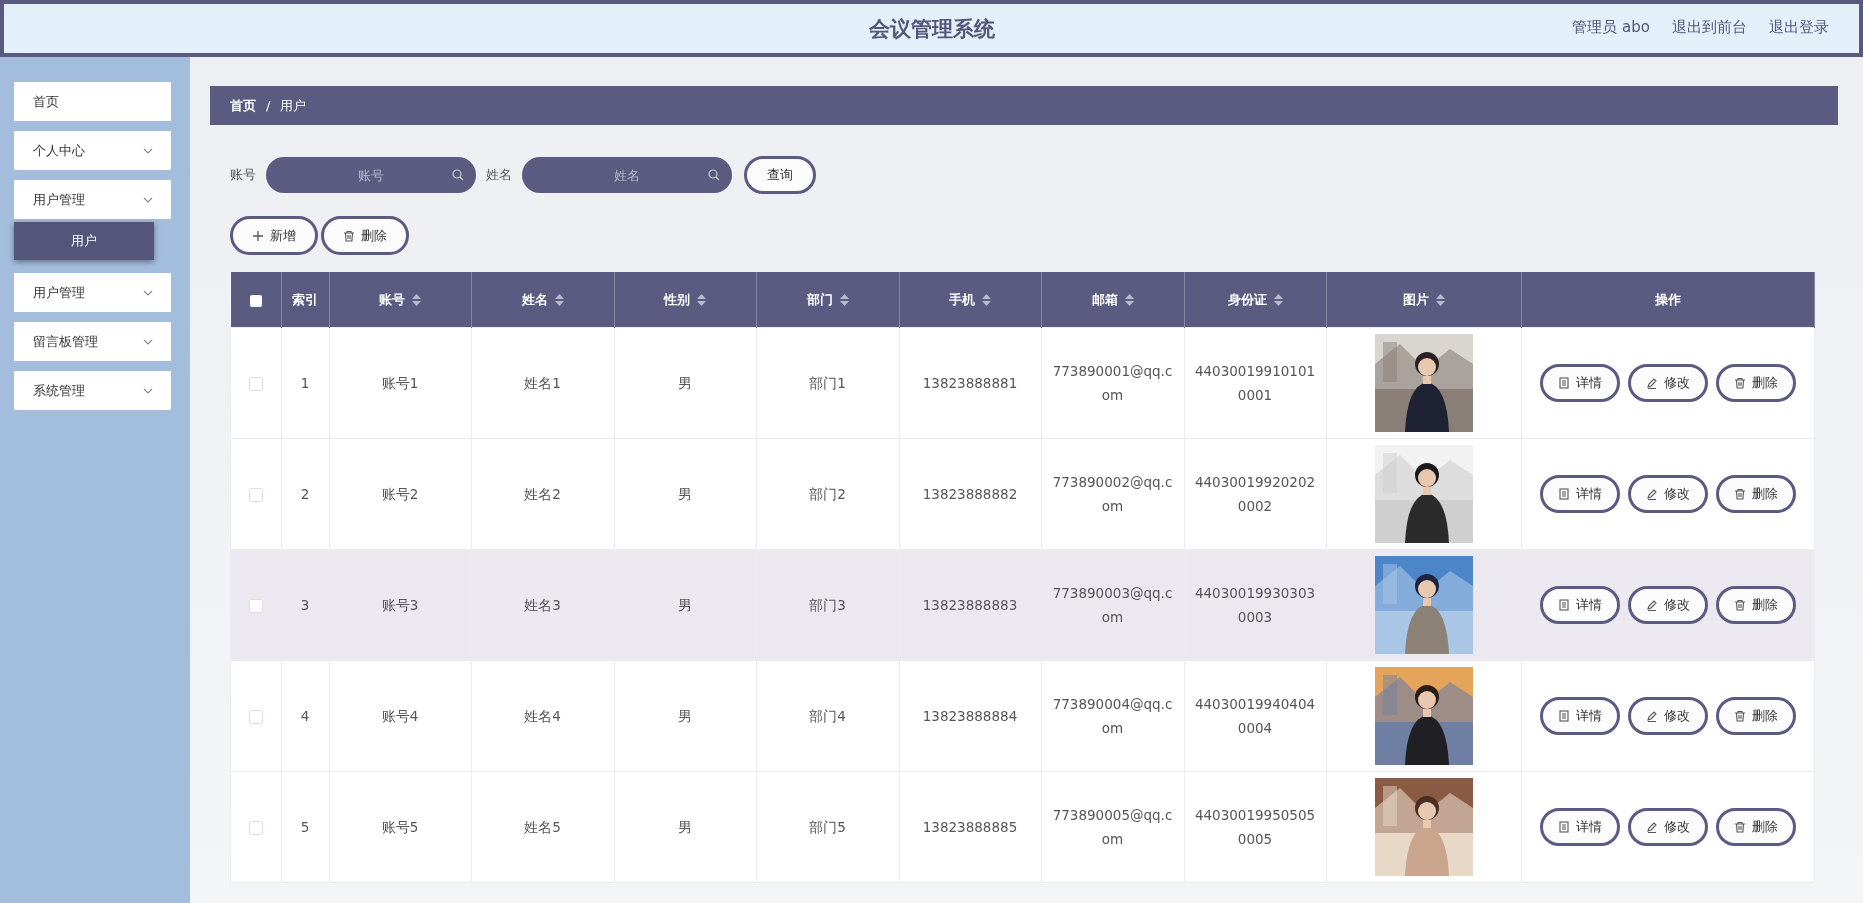  I want to click on table-cell: 姓名1, so click(542, 383).